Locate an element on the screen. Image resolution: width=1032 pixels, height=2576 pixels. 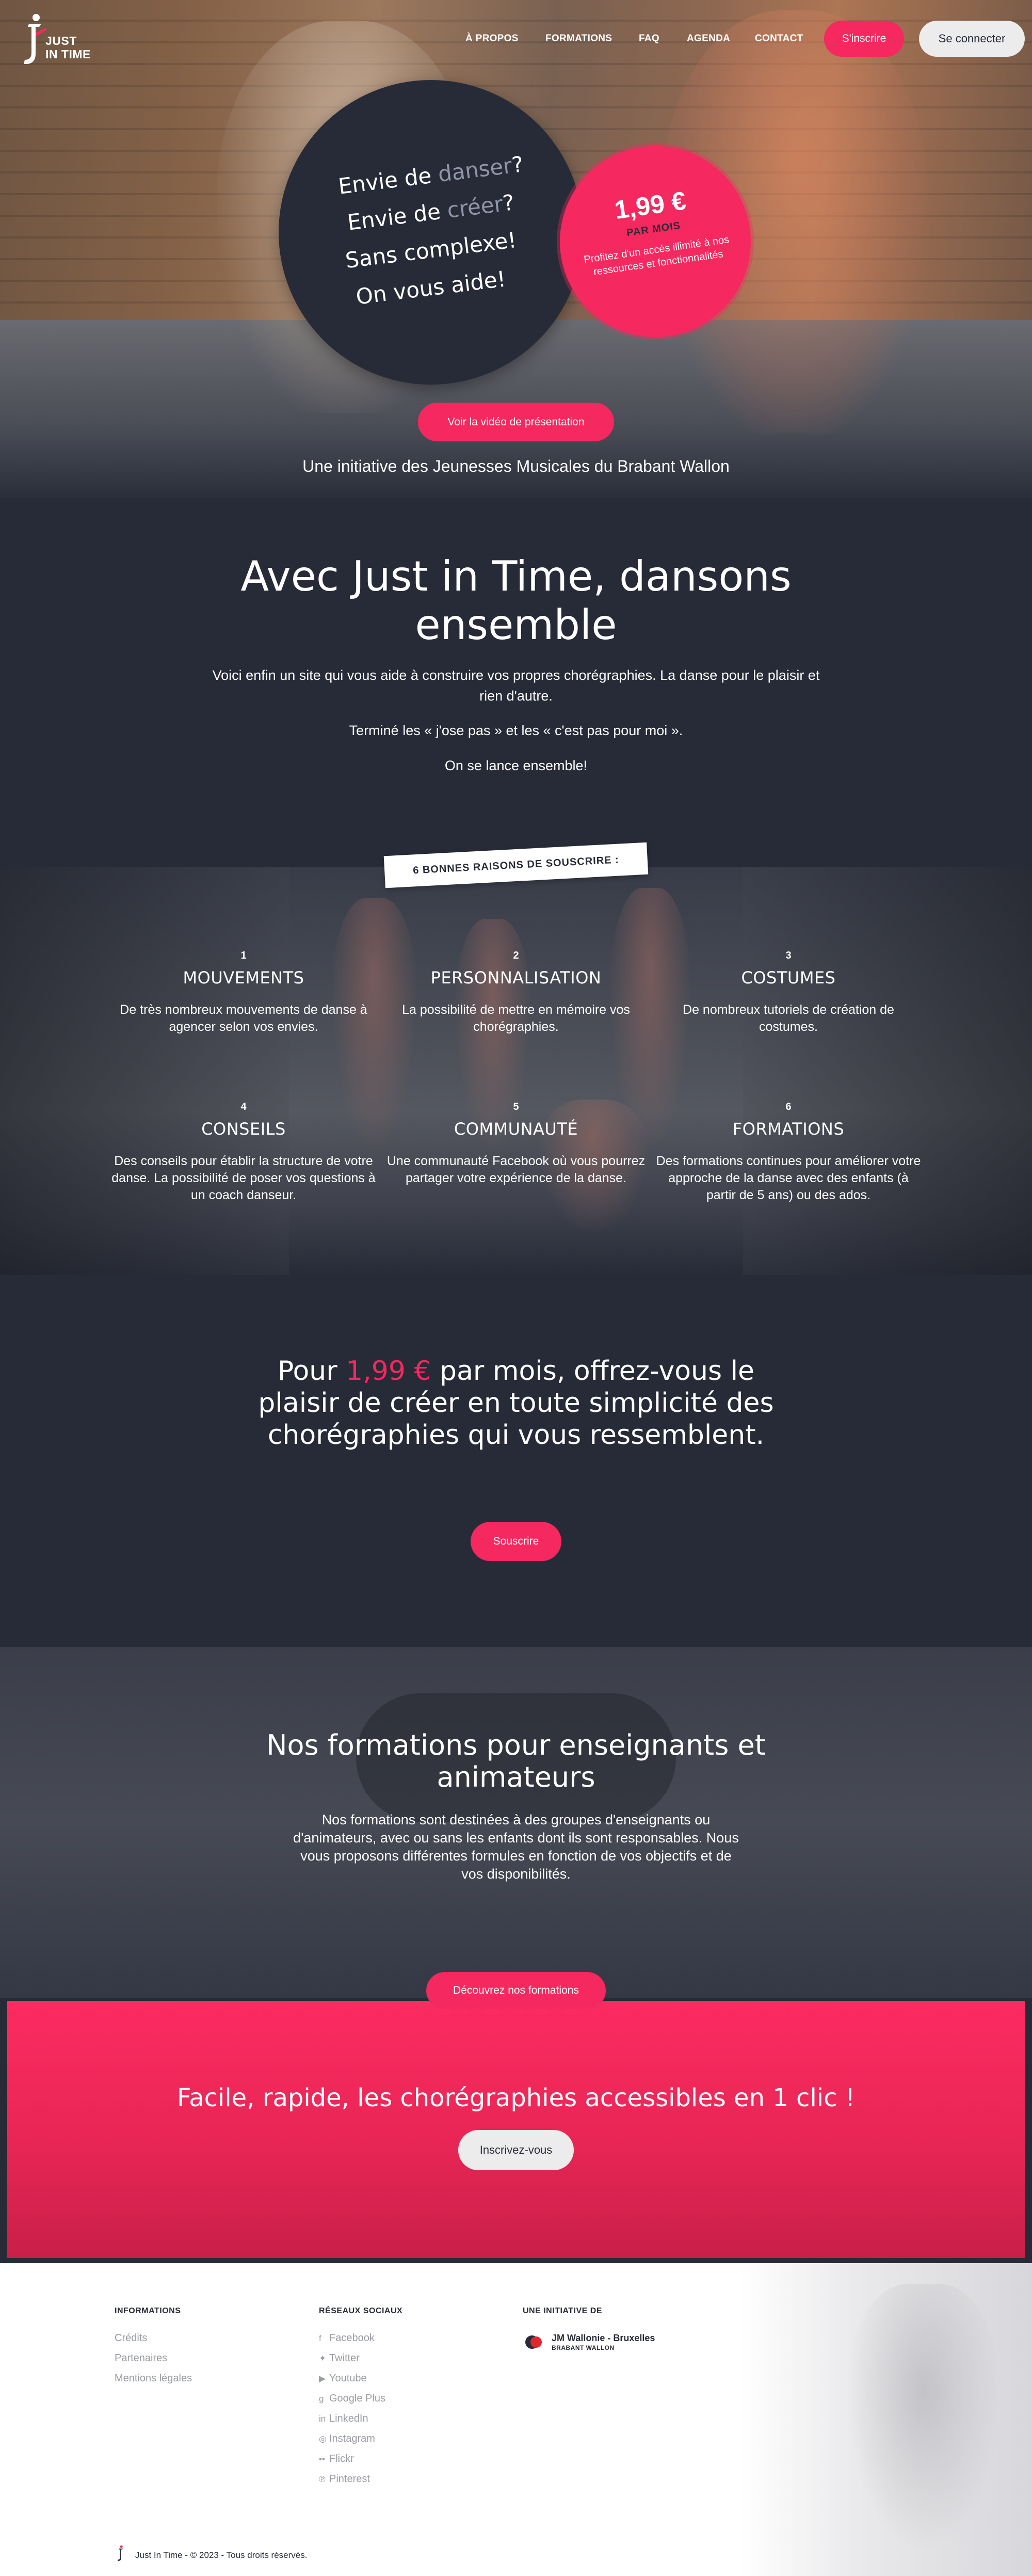
footer-social-youtube: ▶ Youtube is located at coordinates (343, 2378).